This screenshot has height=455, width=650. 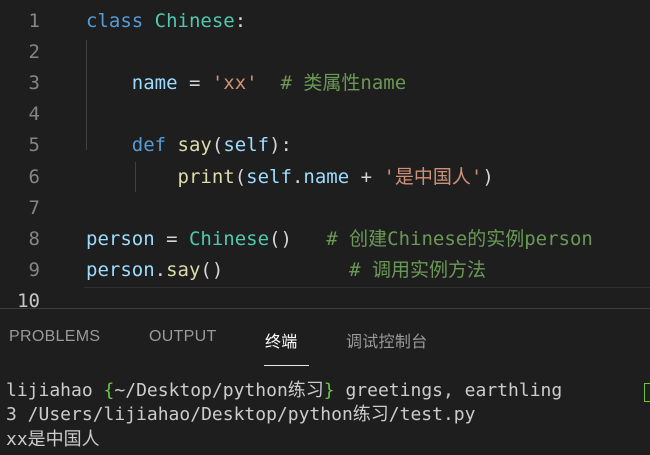 What do you see at coordinates (281, 339) in the screenshot?
I see `tab-terminal: 终端` at bounding box center [281, 339].